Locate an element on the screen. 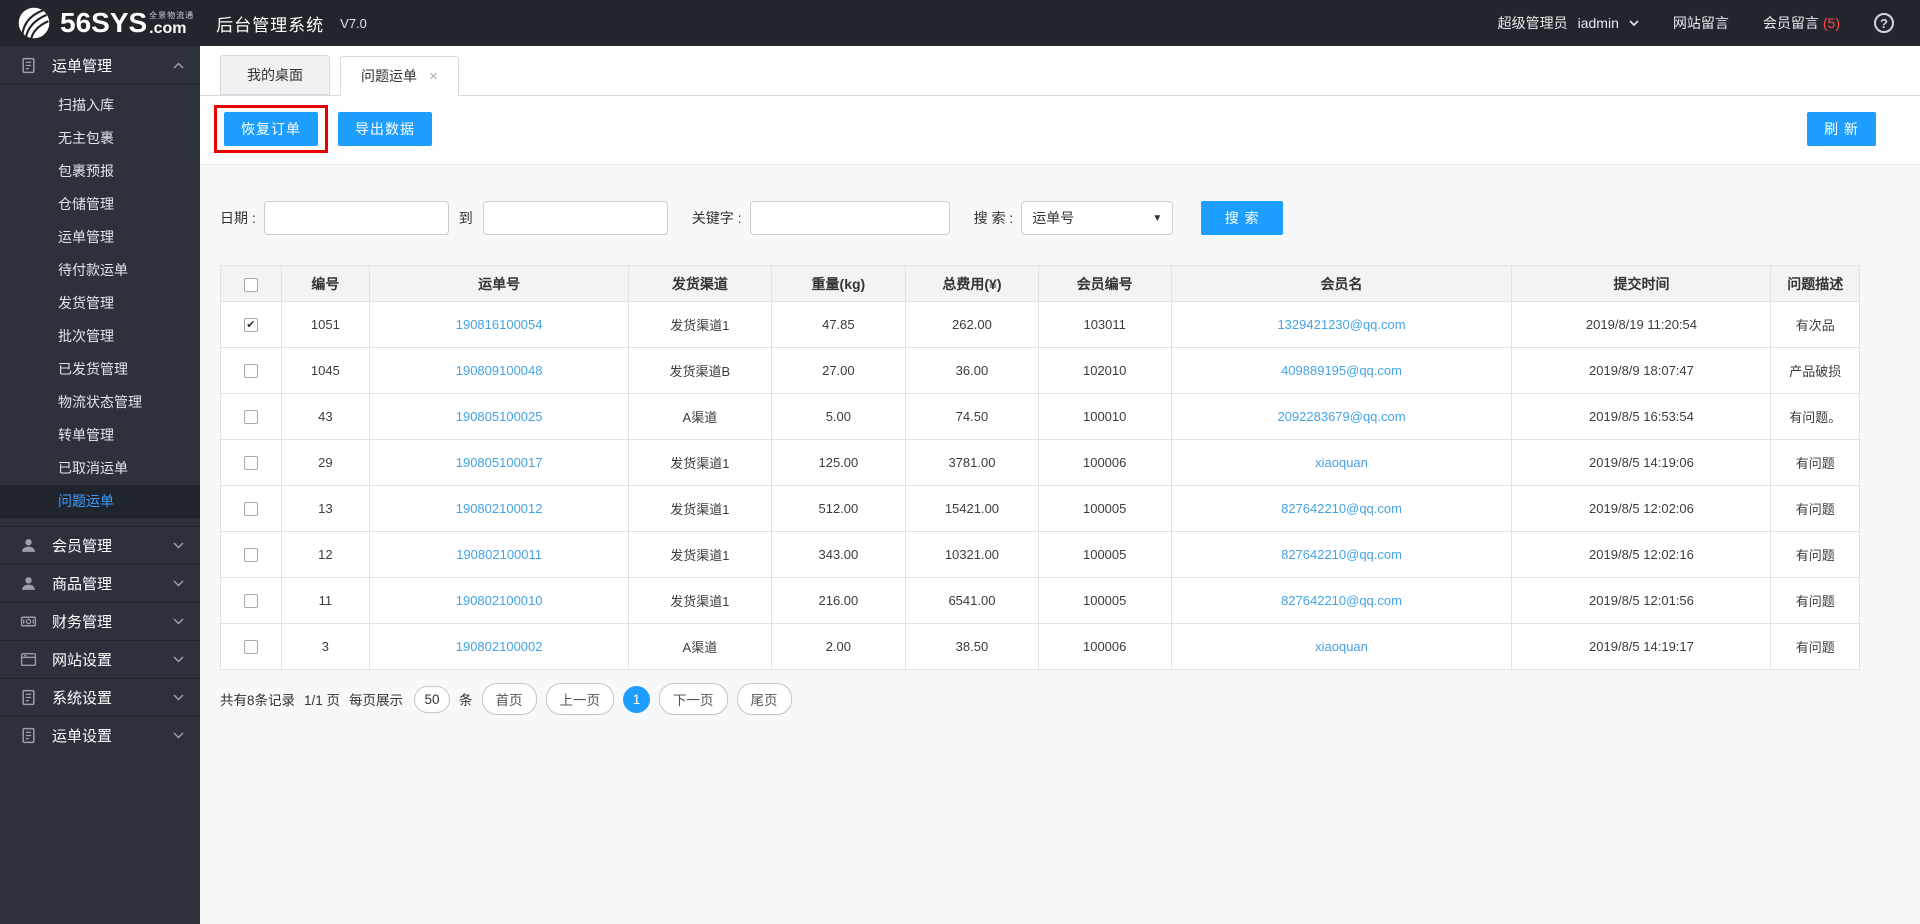  sidebar-group-4: 网站设置 is located at coordinates (100, 659).